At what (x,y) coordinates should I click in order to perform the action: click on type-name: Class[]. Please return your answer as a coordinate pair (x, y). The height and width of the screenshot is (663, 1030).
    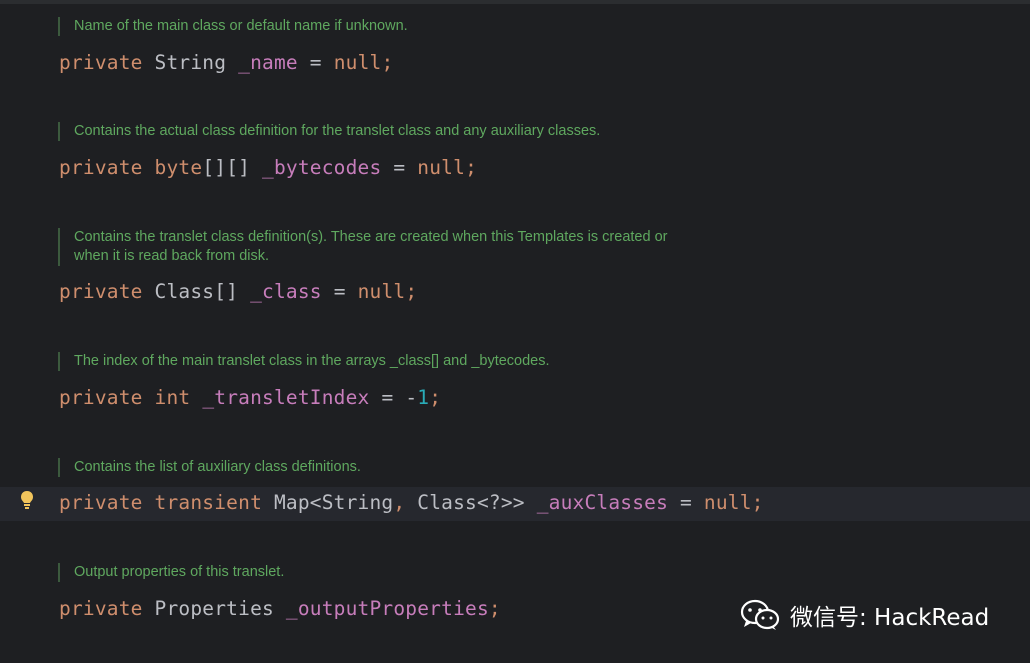
    Looking at the image, I should click on (196, 291).